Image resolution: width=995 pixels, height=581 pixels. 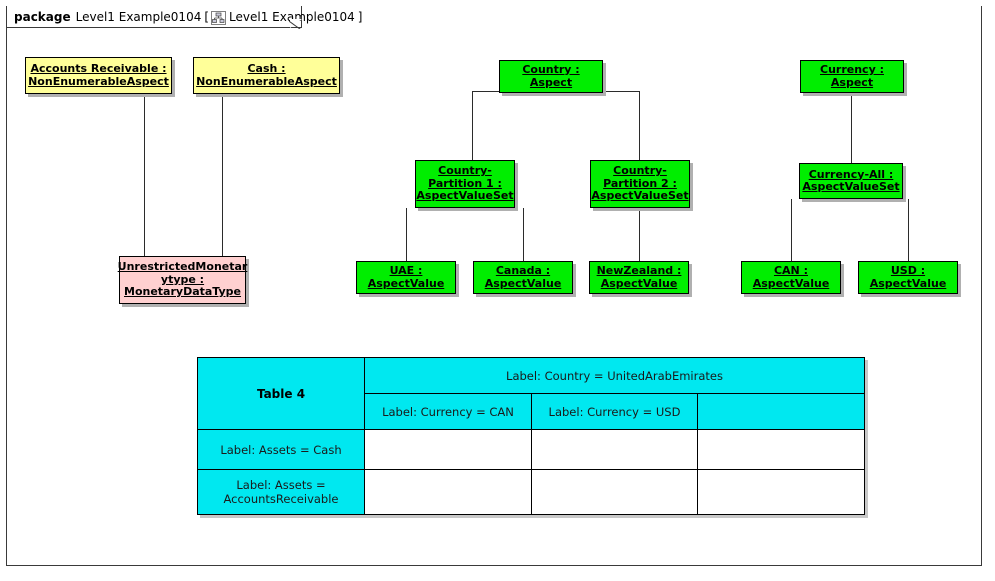 I want to click on connector-partition-1-to-canada, so click(x=523, y=234).